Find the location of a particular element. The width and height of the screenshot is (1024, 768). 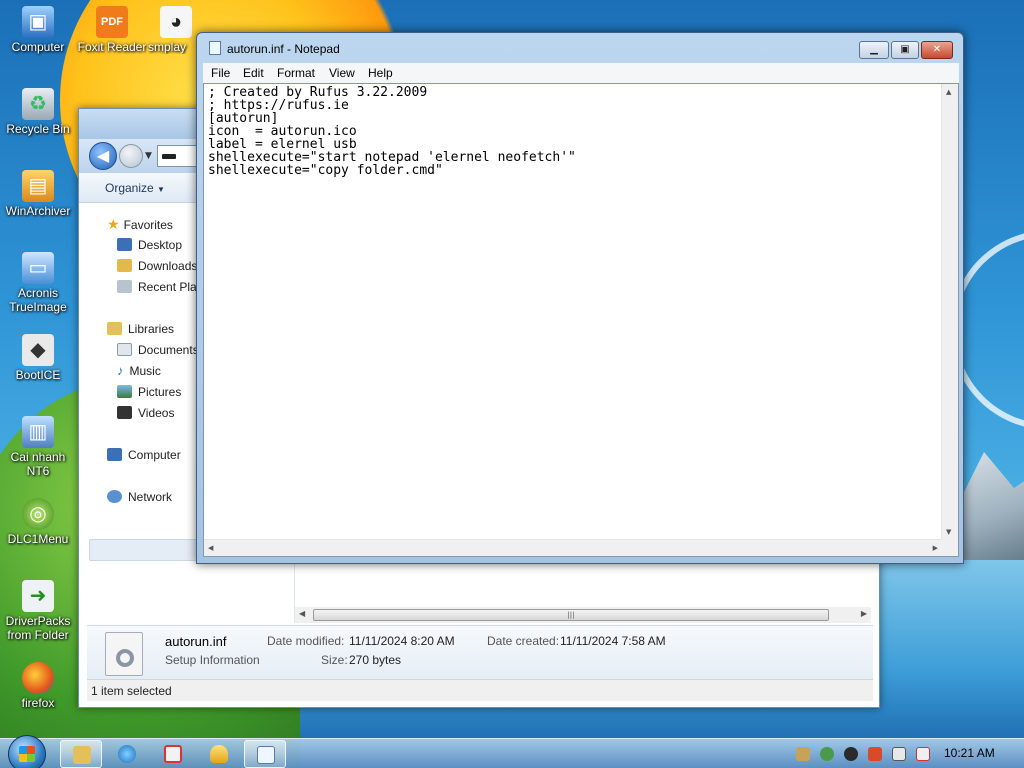

menu-help: Help is located at coordinates (380, 73).